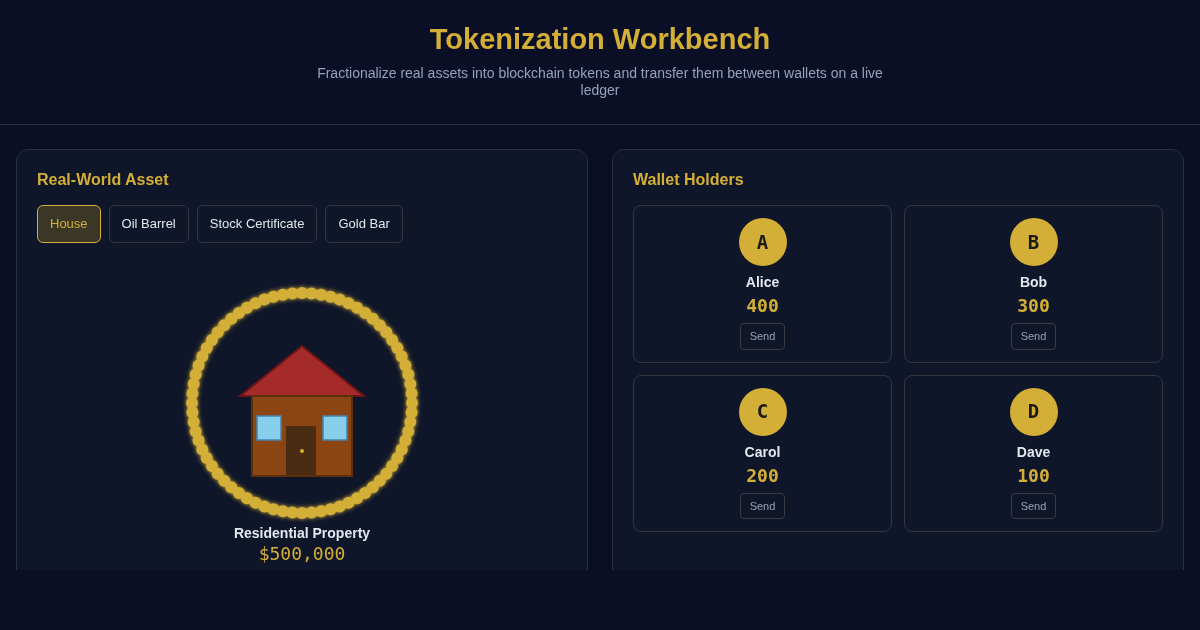 This screenshot has height=630, width=1200. I want to click on asset-tab: House, so click(69, 224).